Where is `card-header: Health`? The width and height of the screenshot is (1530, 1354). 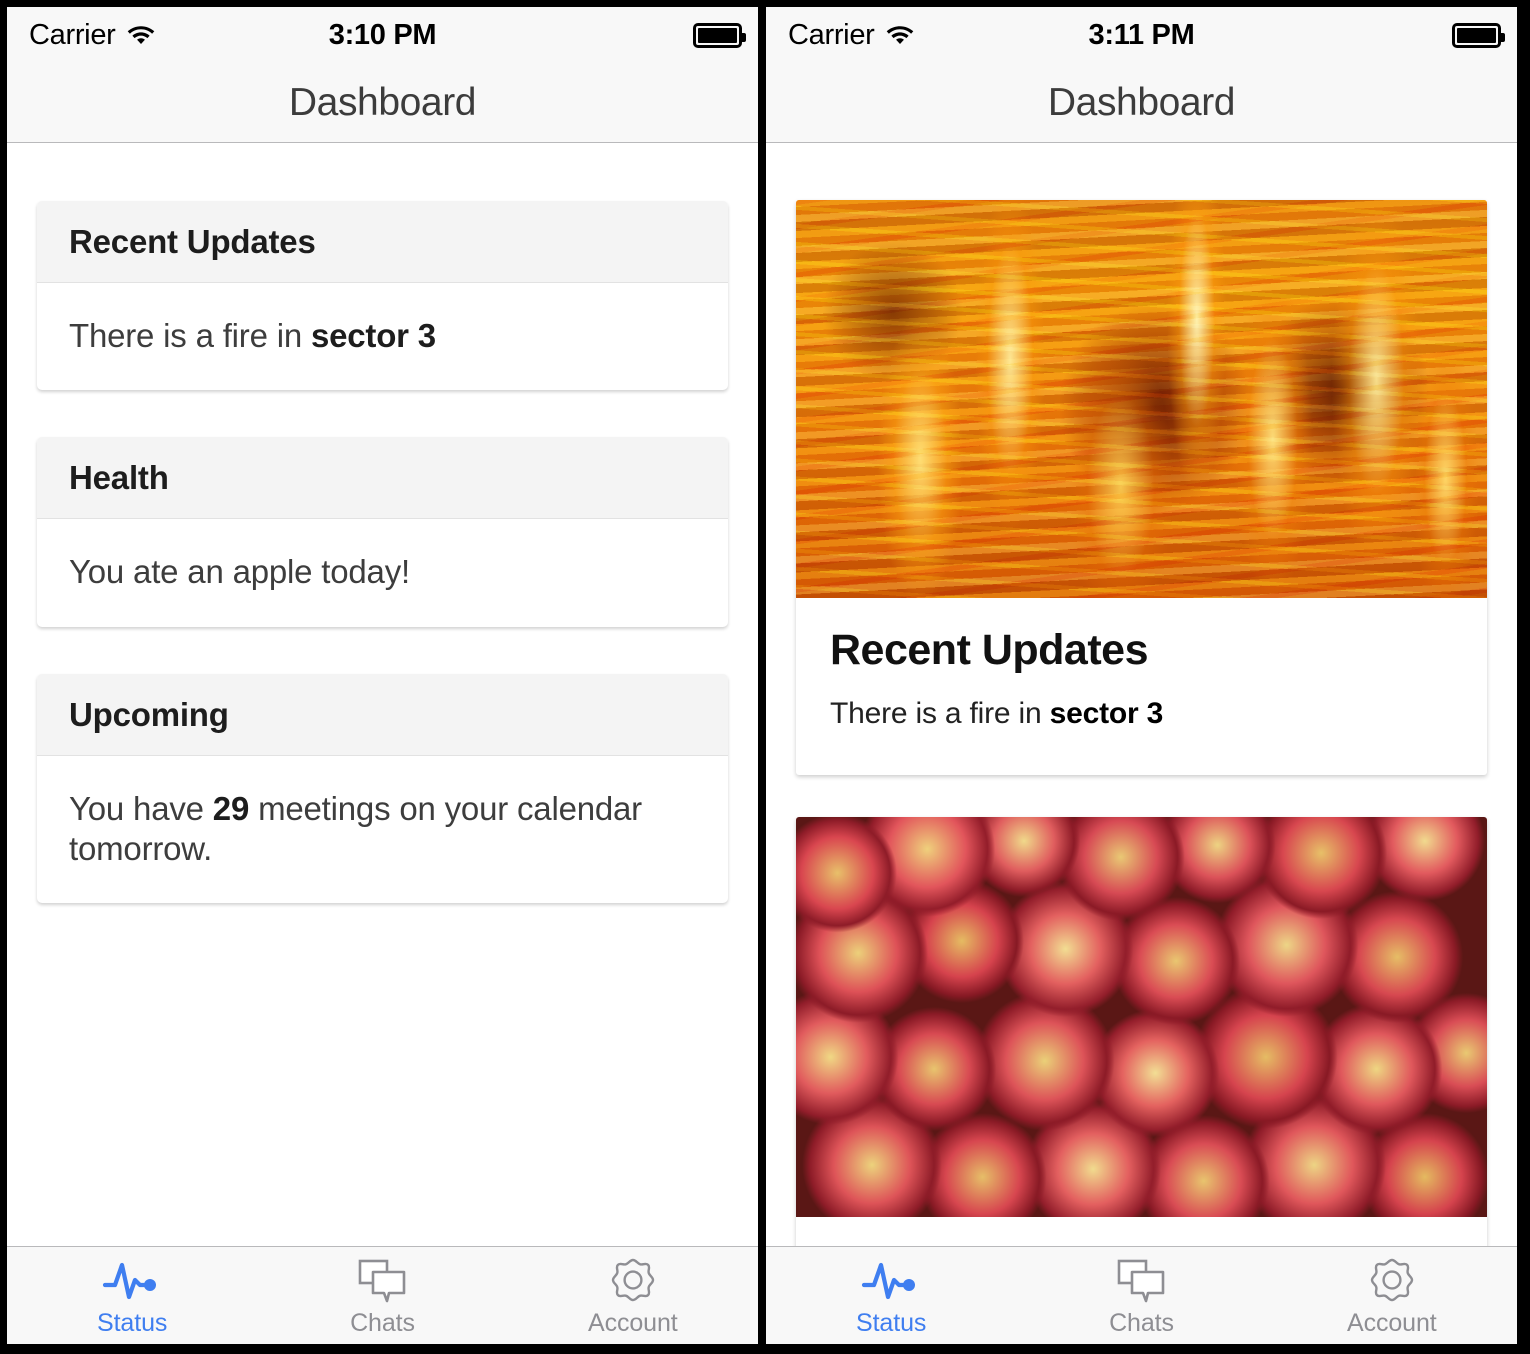 card-header: Health is located at coordinates (382, 478).